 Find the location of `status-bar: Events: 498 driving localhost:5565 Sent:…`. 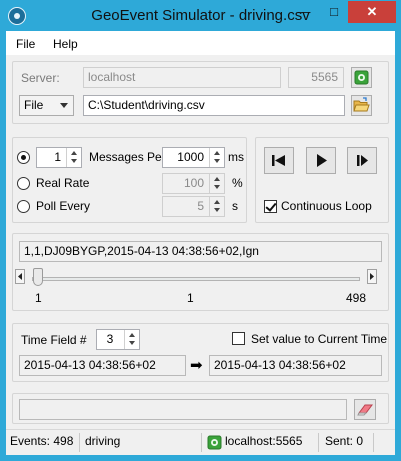

status-bar: Events: 498 driving localhost:5565 Sent:… is located at coordinates (200, 442).